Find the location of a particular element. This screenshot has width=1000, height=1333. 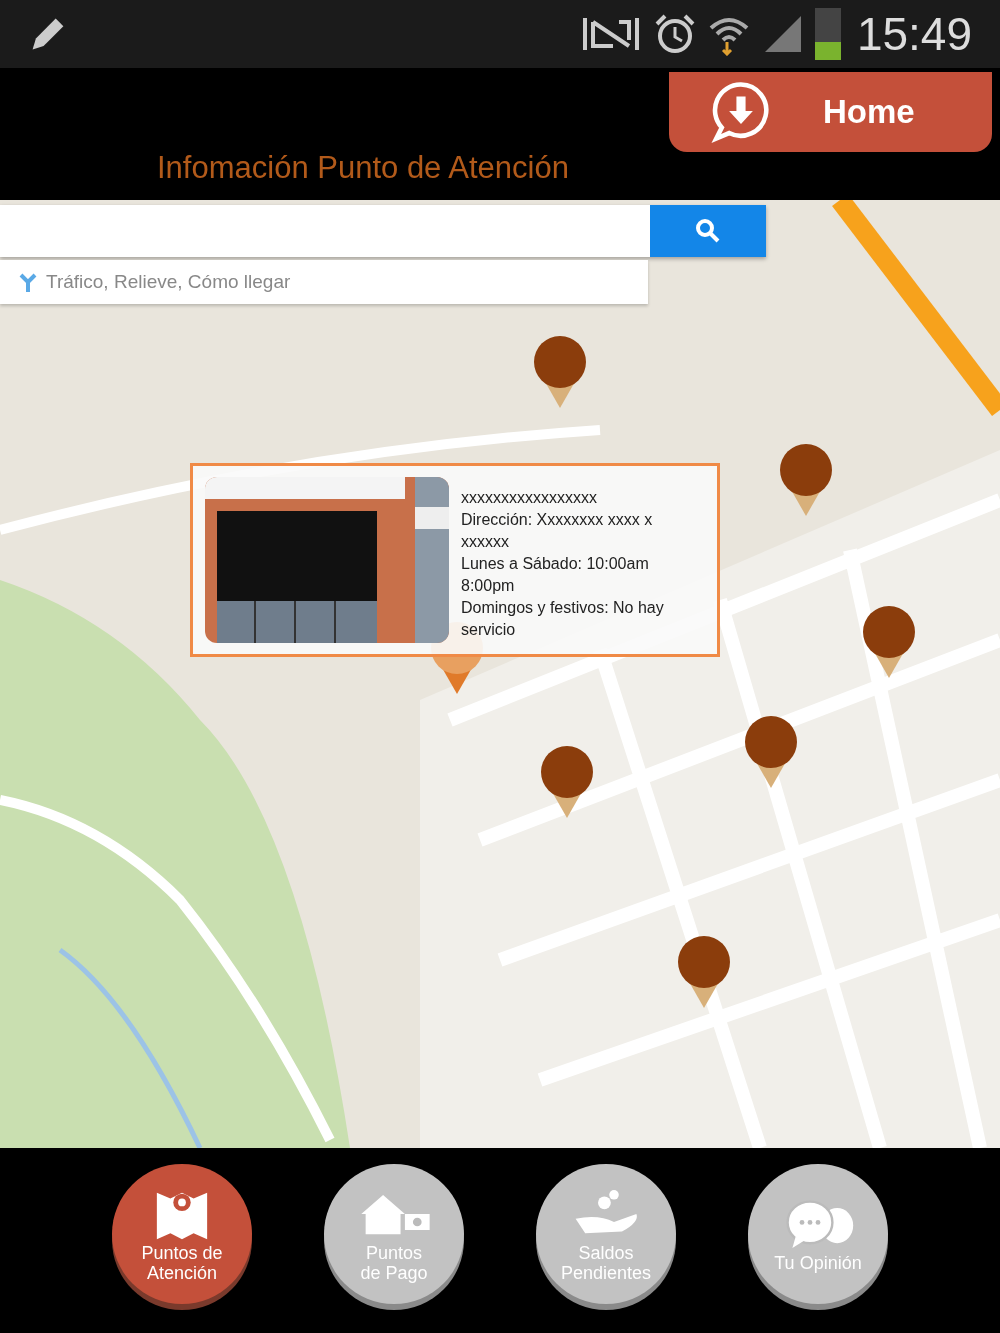

page-title: Infomación Punto de Atención is located at coordinates (363, 168).